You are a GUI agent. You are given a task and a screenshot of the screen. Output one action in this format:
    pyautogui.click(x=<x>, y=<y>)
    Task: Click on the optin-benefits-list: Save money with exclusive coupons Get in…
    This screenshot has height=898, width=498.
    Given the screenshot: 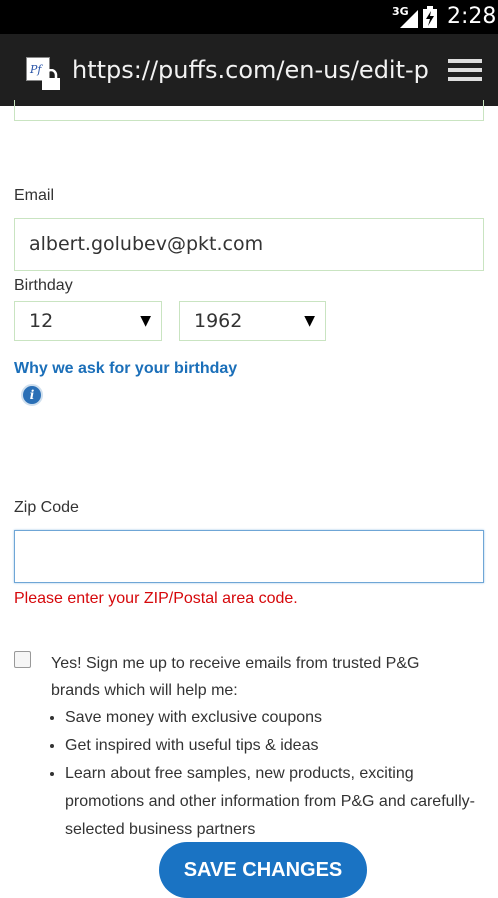 What is the action you would take?
    pyautogui.click(x=257, y=774)
    